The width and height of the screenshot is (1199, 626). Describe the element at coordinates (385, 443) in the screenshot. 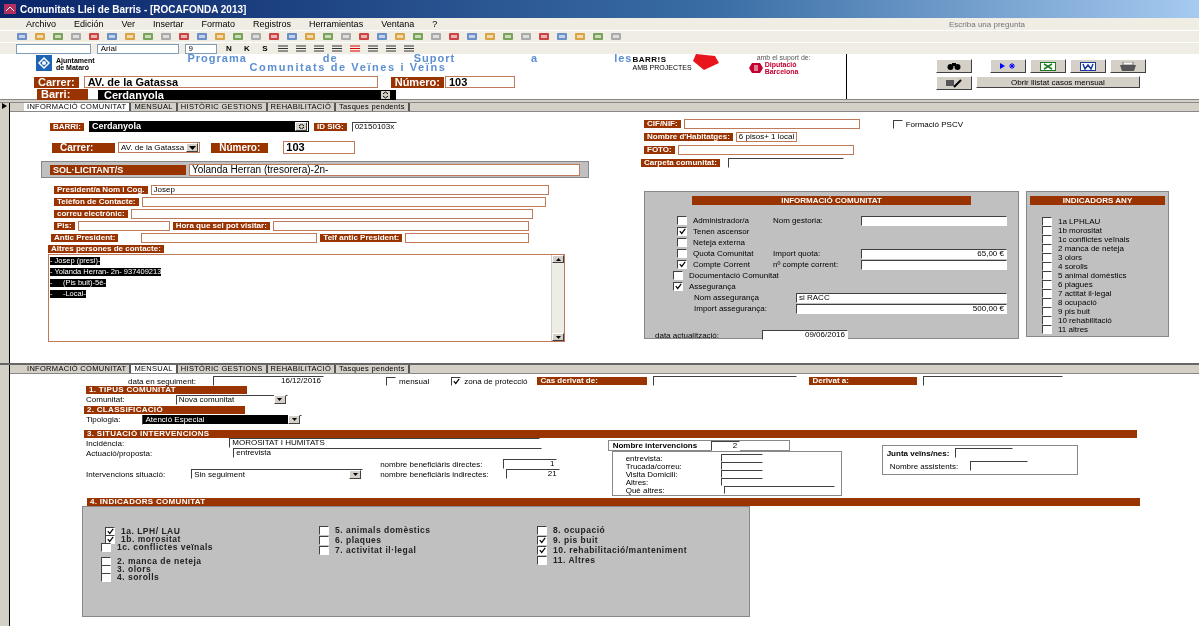

I see `input-field: MOROSITAT I HUMITATS` at that location.